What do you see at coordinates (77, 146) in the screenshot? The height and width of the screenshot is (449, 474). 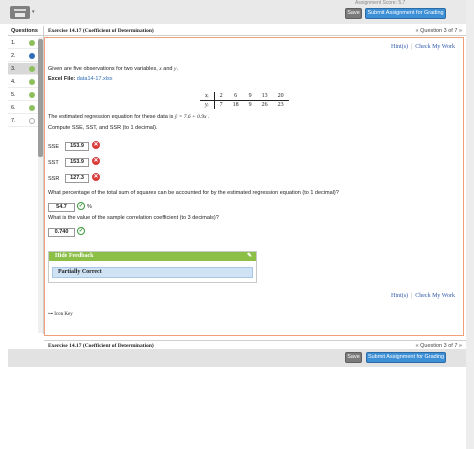 I see `sse-input: 153.9` at bounding box center [77, 146].